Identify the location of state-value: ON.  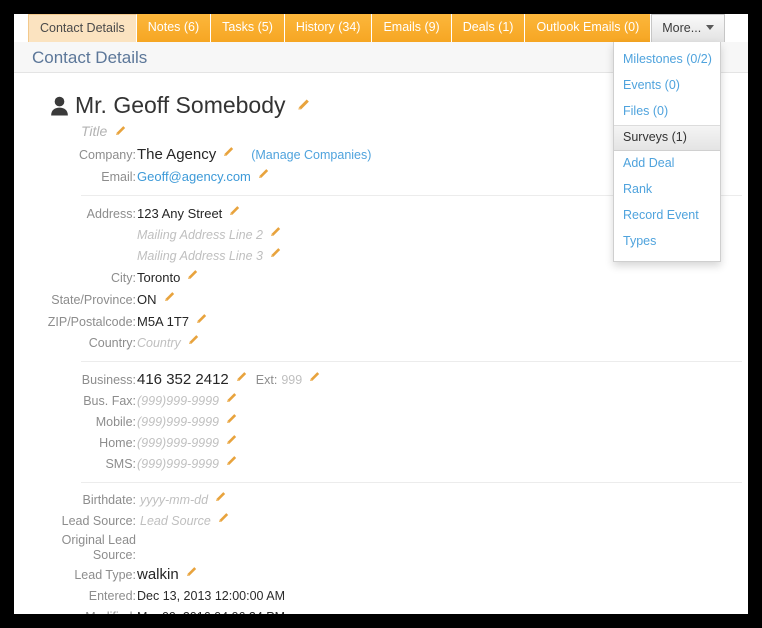
(147, 299).